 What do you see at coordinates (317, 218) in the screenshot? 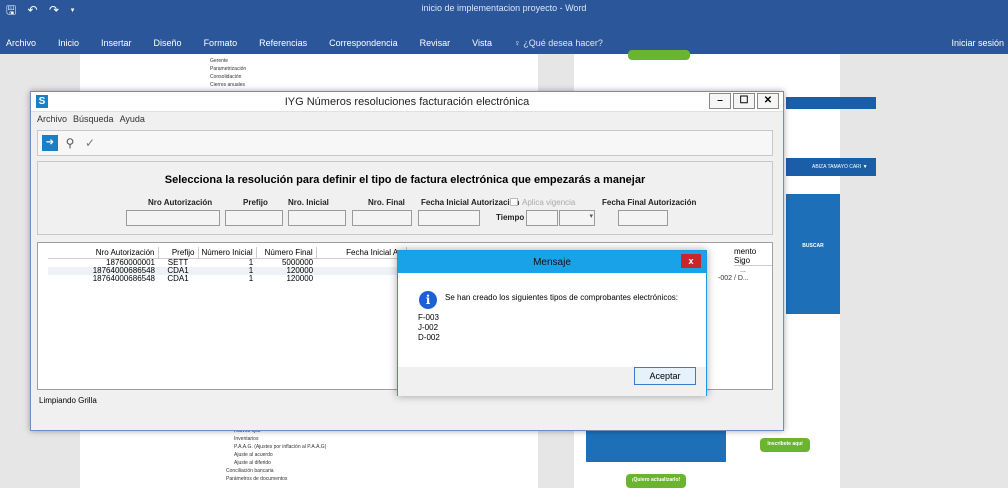
I see `nro-inicial-field` at bounding box center [317, 218].